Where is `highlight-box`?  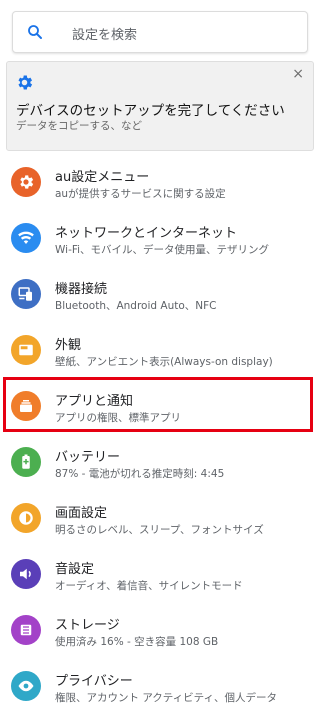 highlight-box is located at coordinates (158, 404).